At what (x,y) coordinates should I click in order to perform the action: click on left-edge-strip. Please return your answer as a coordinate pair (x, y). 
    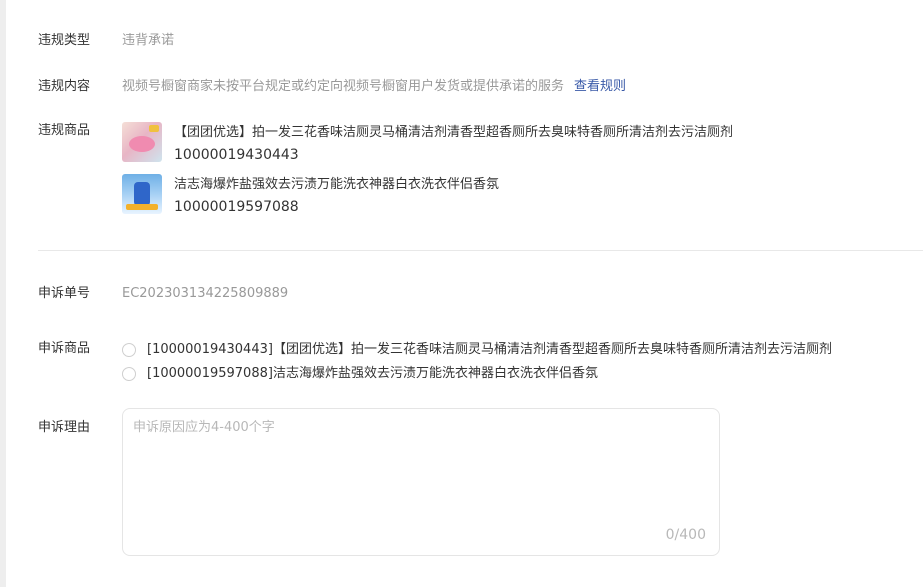
    Looking at the image, I should click on (3, 293).